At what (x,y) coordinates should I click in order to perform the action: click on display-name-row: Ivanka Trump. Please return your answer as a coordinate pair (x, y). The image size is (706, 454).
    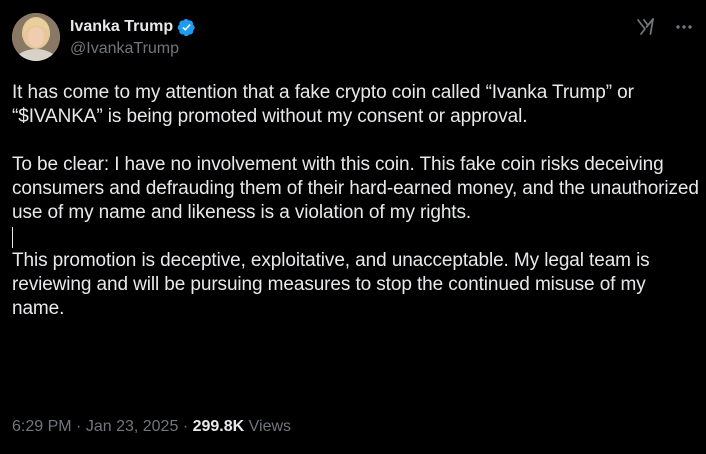
    Looking at the image, I should click on (133, 27).